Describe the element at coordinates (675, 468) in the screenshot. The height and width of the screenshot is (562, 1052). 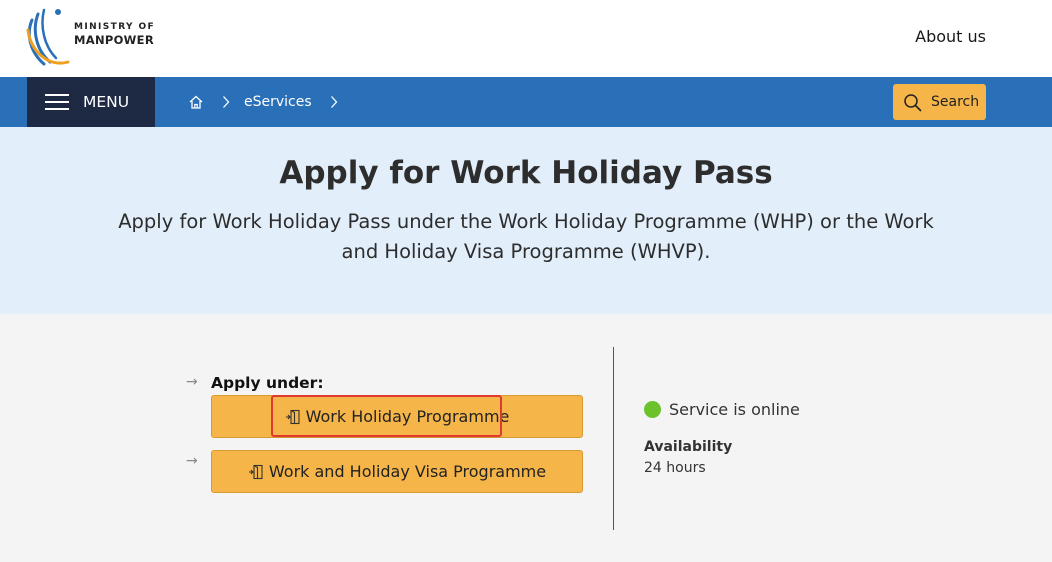
I see `availability-value: 24 hours` at that location.